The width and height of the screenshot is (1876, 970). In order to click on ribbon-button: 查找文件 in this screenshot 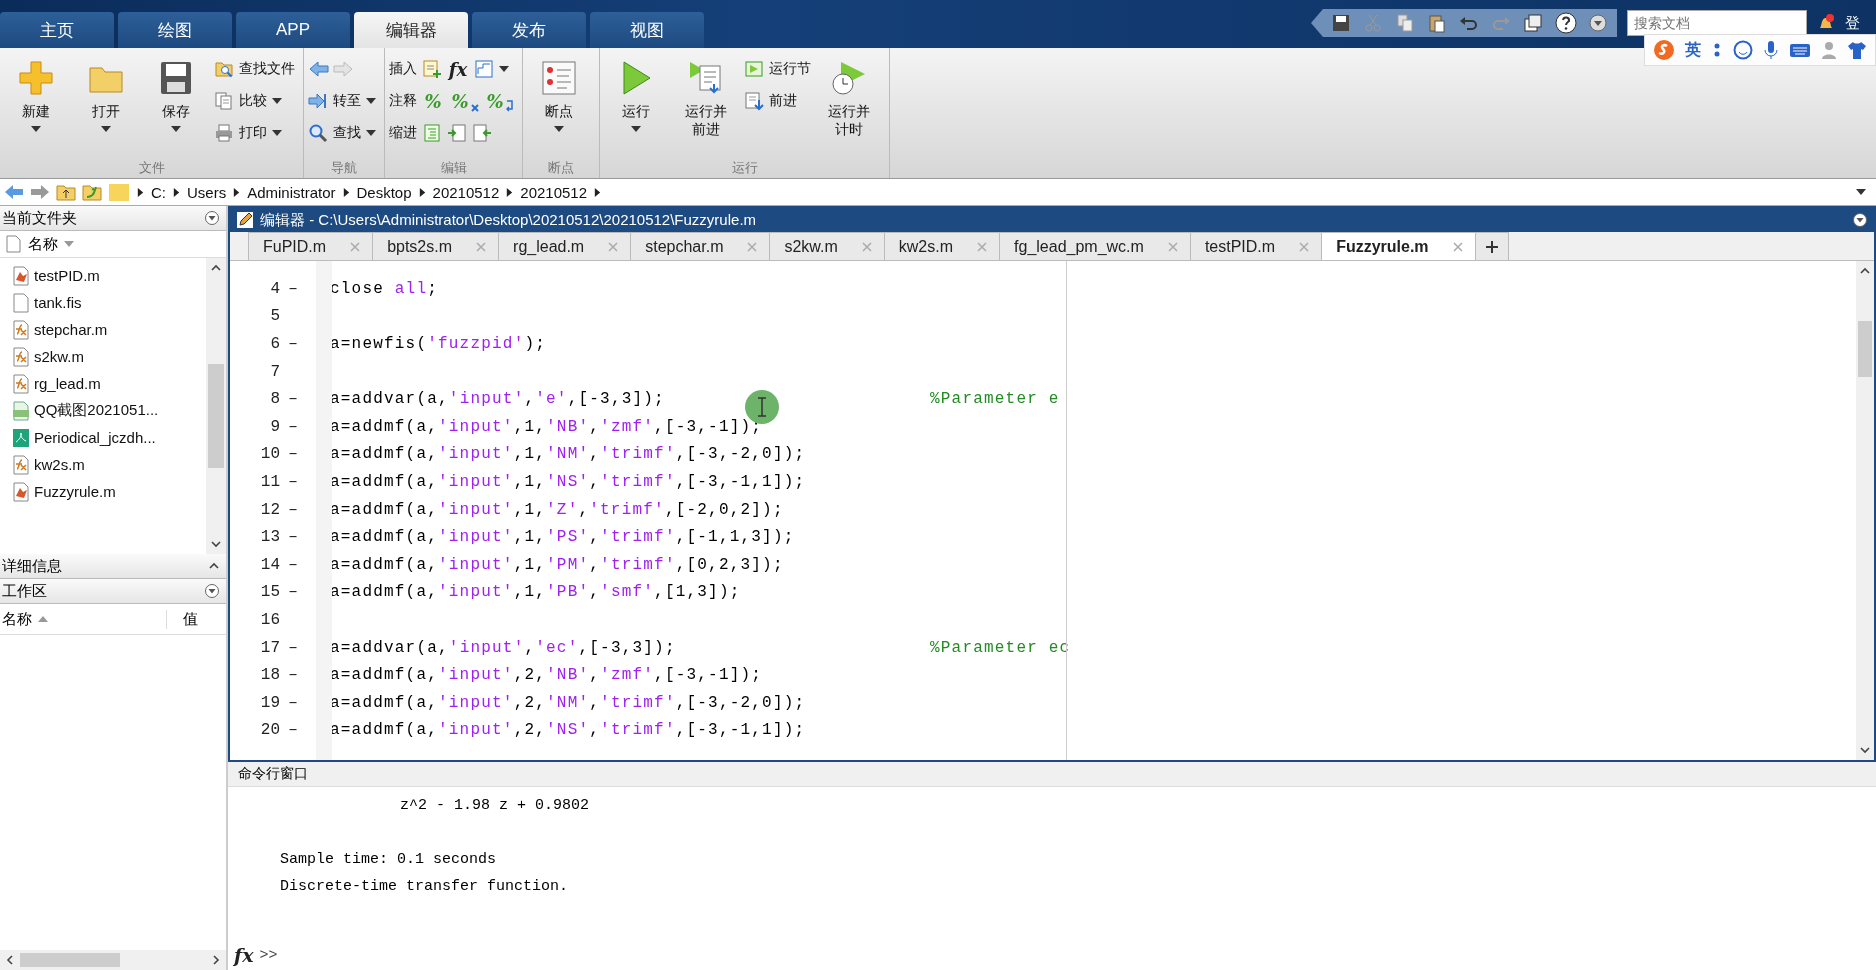, I will do `click(254, 69)`.